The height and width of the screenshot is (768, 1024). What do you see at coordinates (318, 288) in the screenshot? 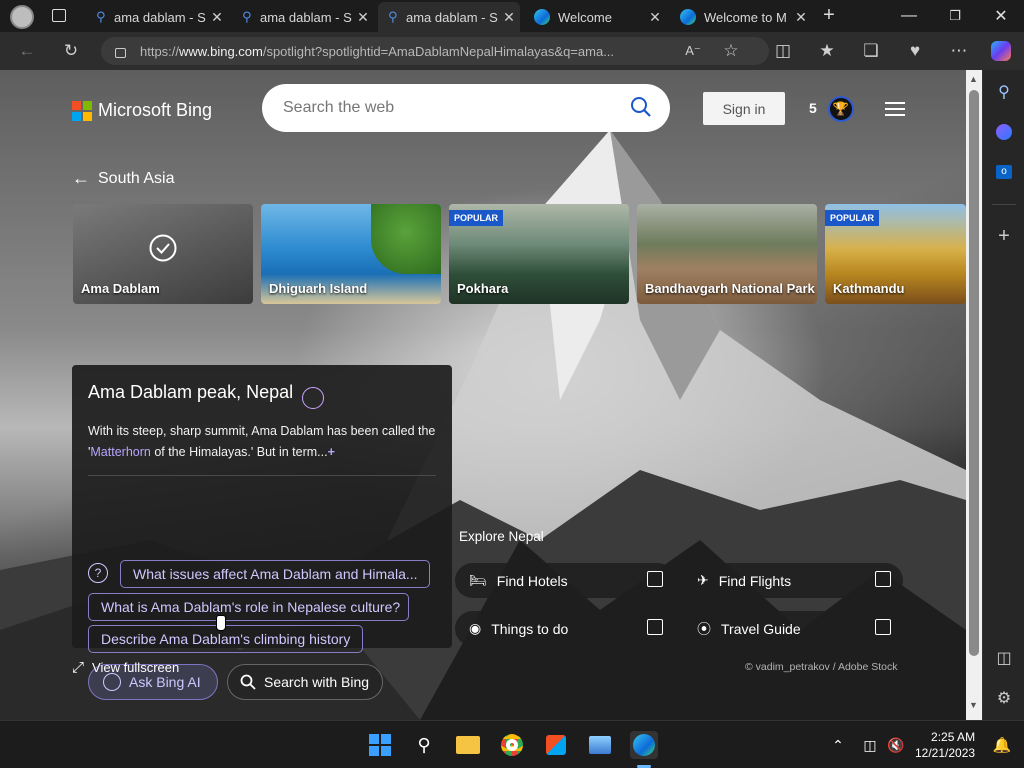
I see `card-label: Dhiguarh Island` at bounding box center [318, 288].